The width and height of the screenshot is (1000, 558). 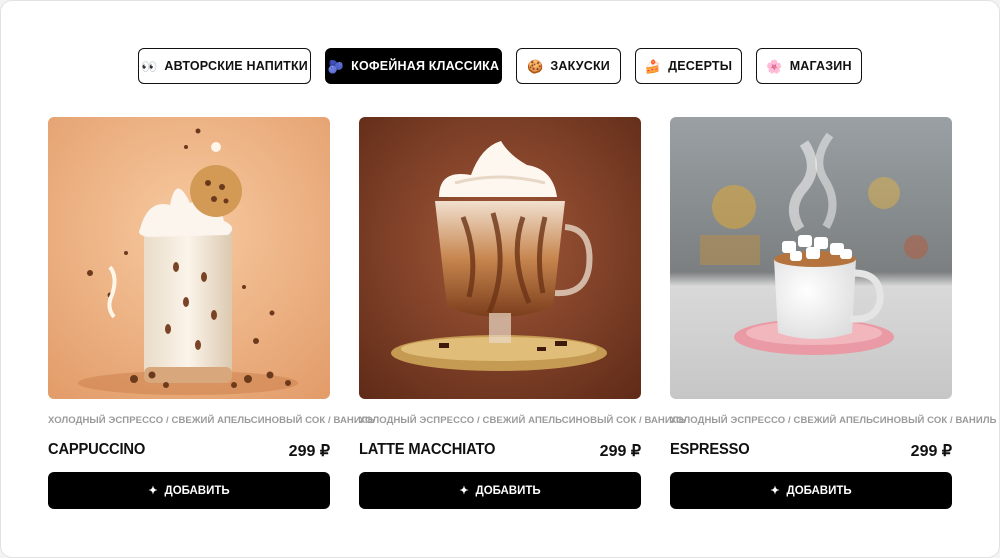 I want to click on tab-snacks: 🍪 ЗАКУСКИ, so click(x=568, y=66).